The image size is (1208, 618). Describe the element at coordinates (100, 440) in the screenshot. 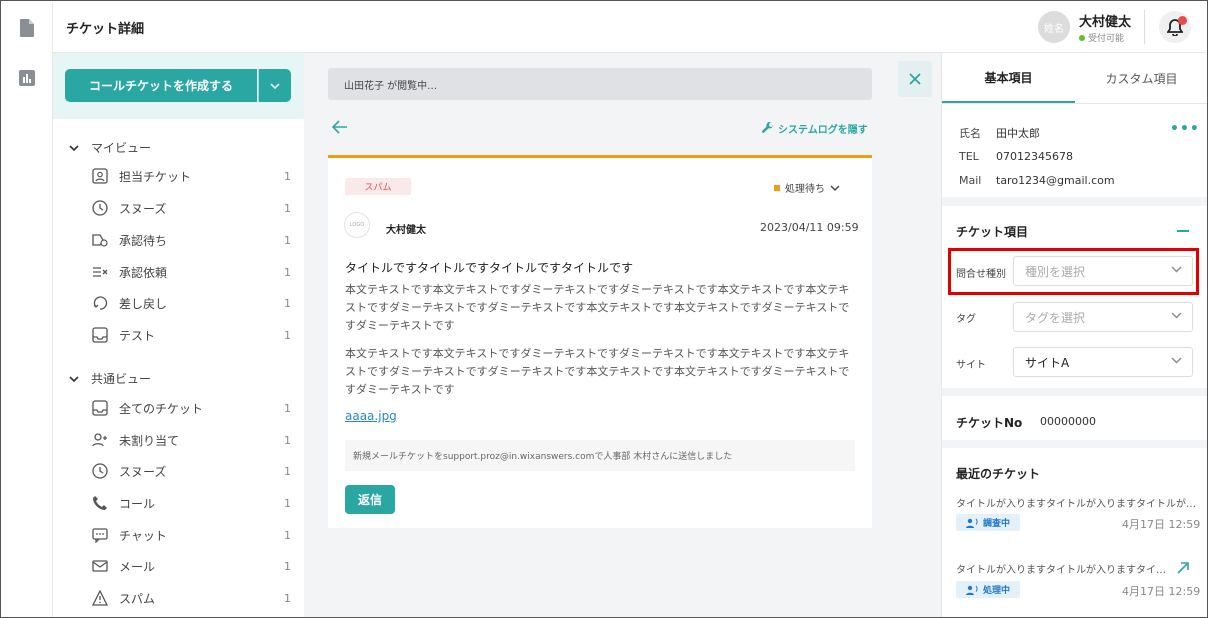

I see `add-user-icon` at that location.